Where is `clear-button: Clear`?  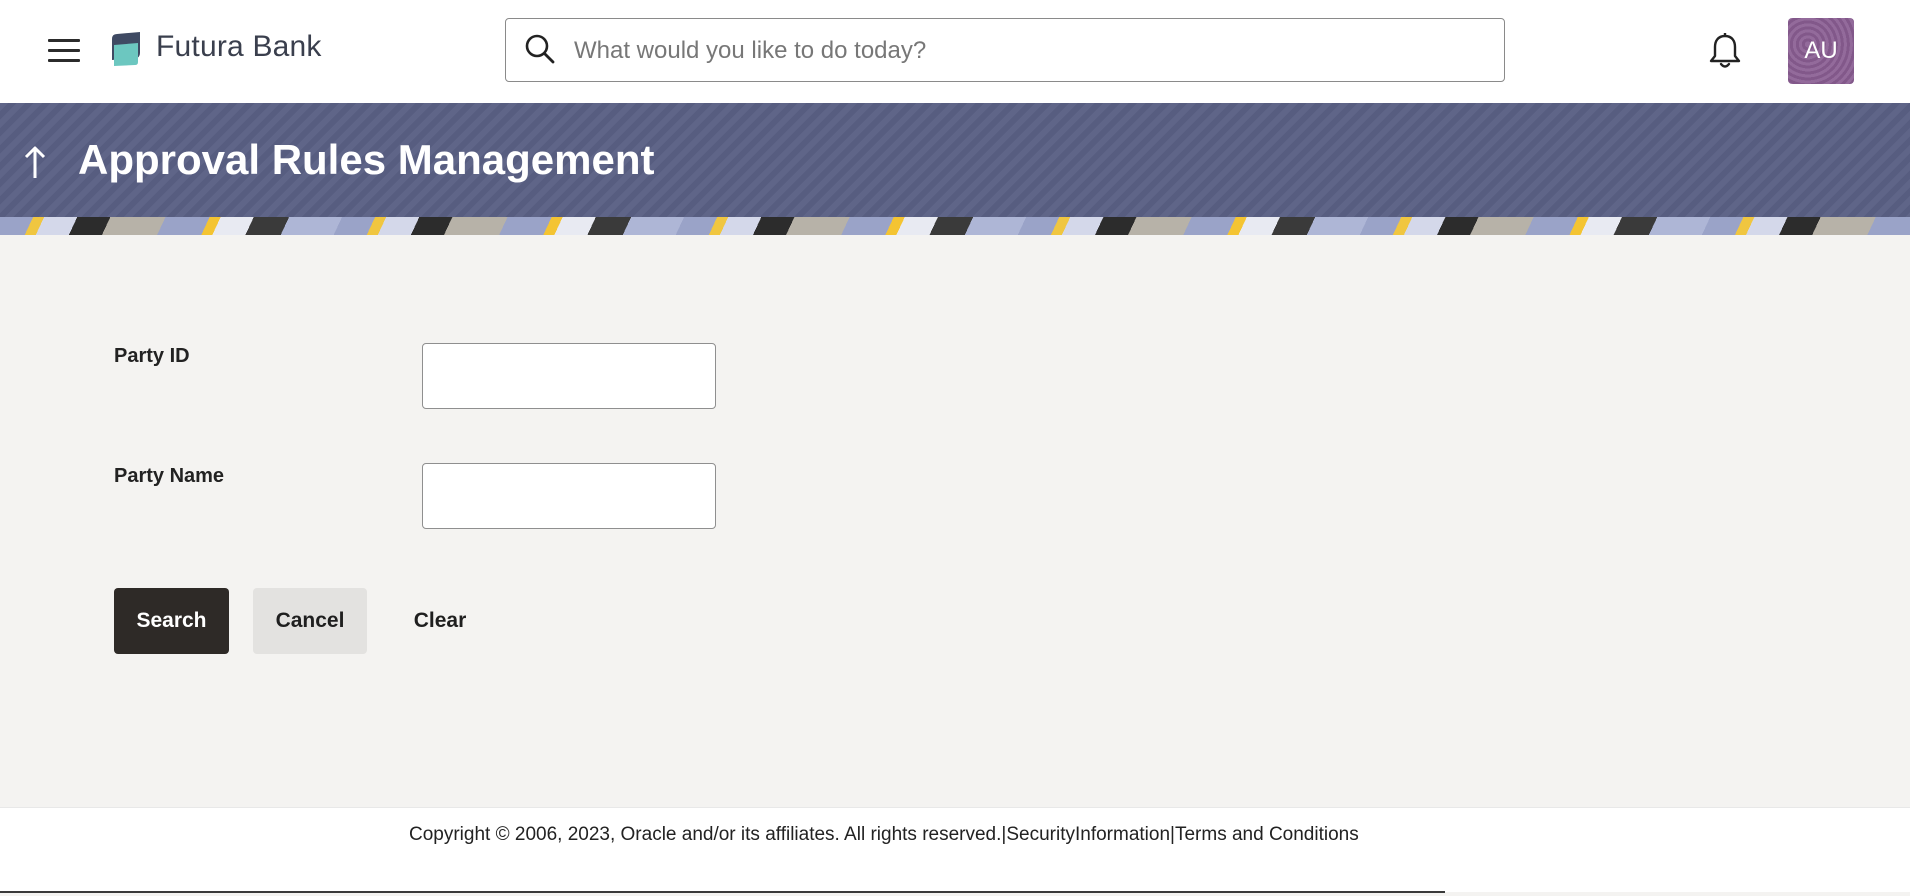 clear-button: Clear is located at coordinates (440, 621).